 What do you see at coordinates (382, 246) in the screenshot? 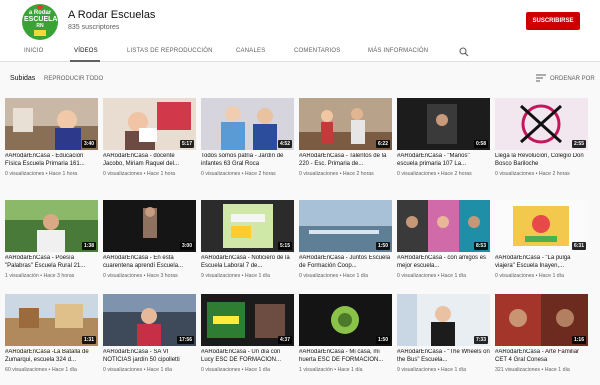
I see `video-duration: 1:50` at bounding box center [382, 246].